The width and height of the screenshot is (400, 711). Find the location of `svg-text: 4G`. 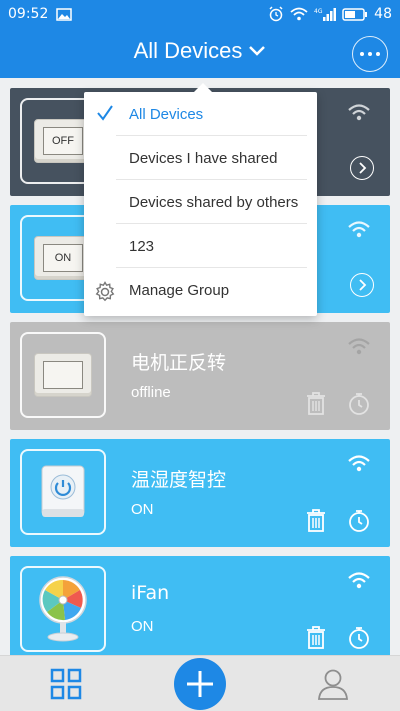

svg-text: 4G is located at coordinates (318, 11).